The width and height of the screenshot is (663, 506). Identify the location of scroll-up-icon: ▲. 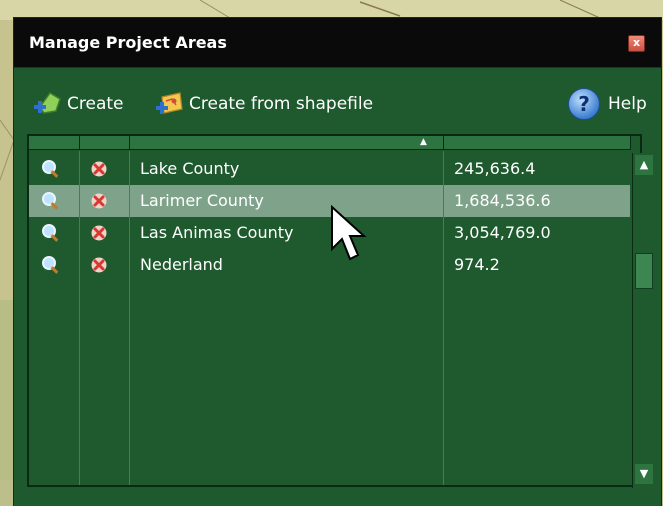
(644, 164).